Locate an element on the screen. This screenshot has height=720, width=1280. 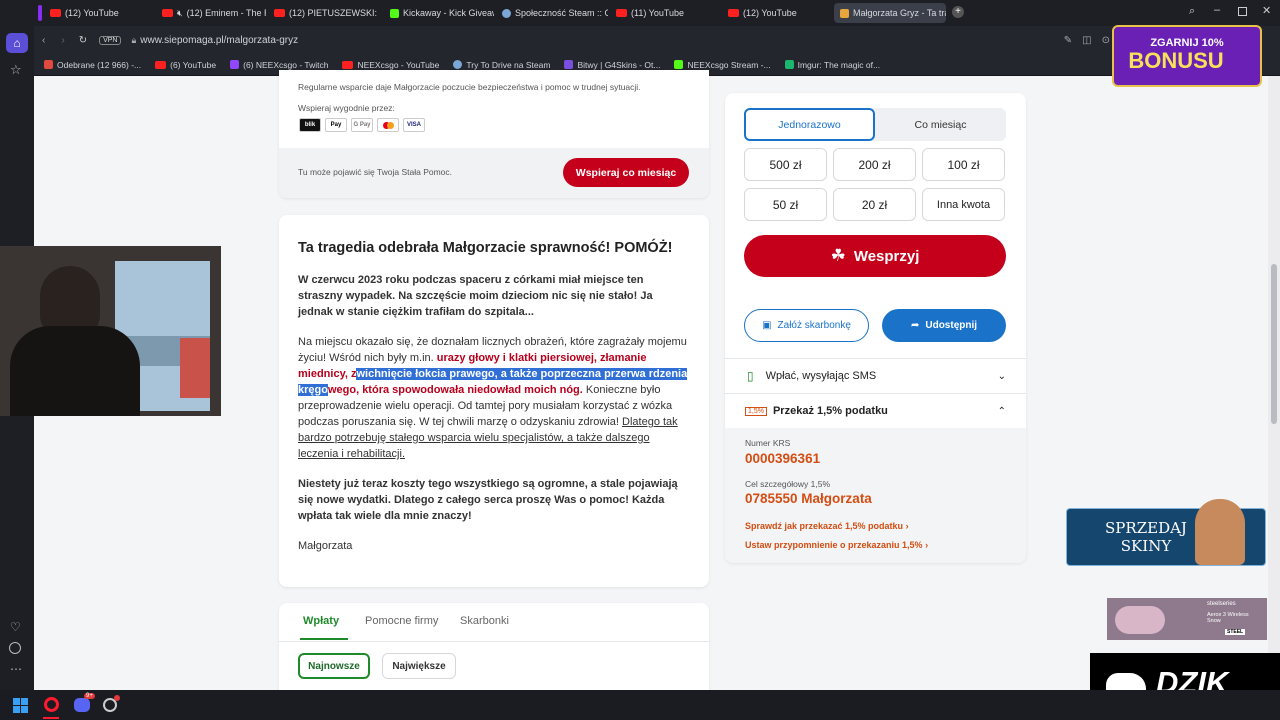
imgur-icon is located at coordinates (789, 64).